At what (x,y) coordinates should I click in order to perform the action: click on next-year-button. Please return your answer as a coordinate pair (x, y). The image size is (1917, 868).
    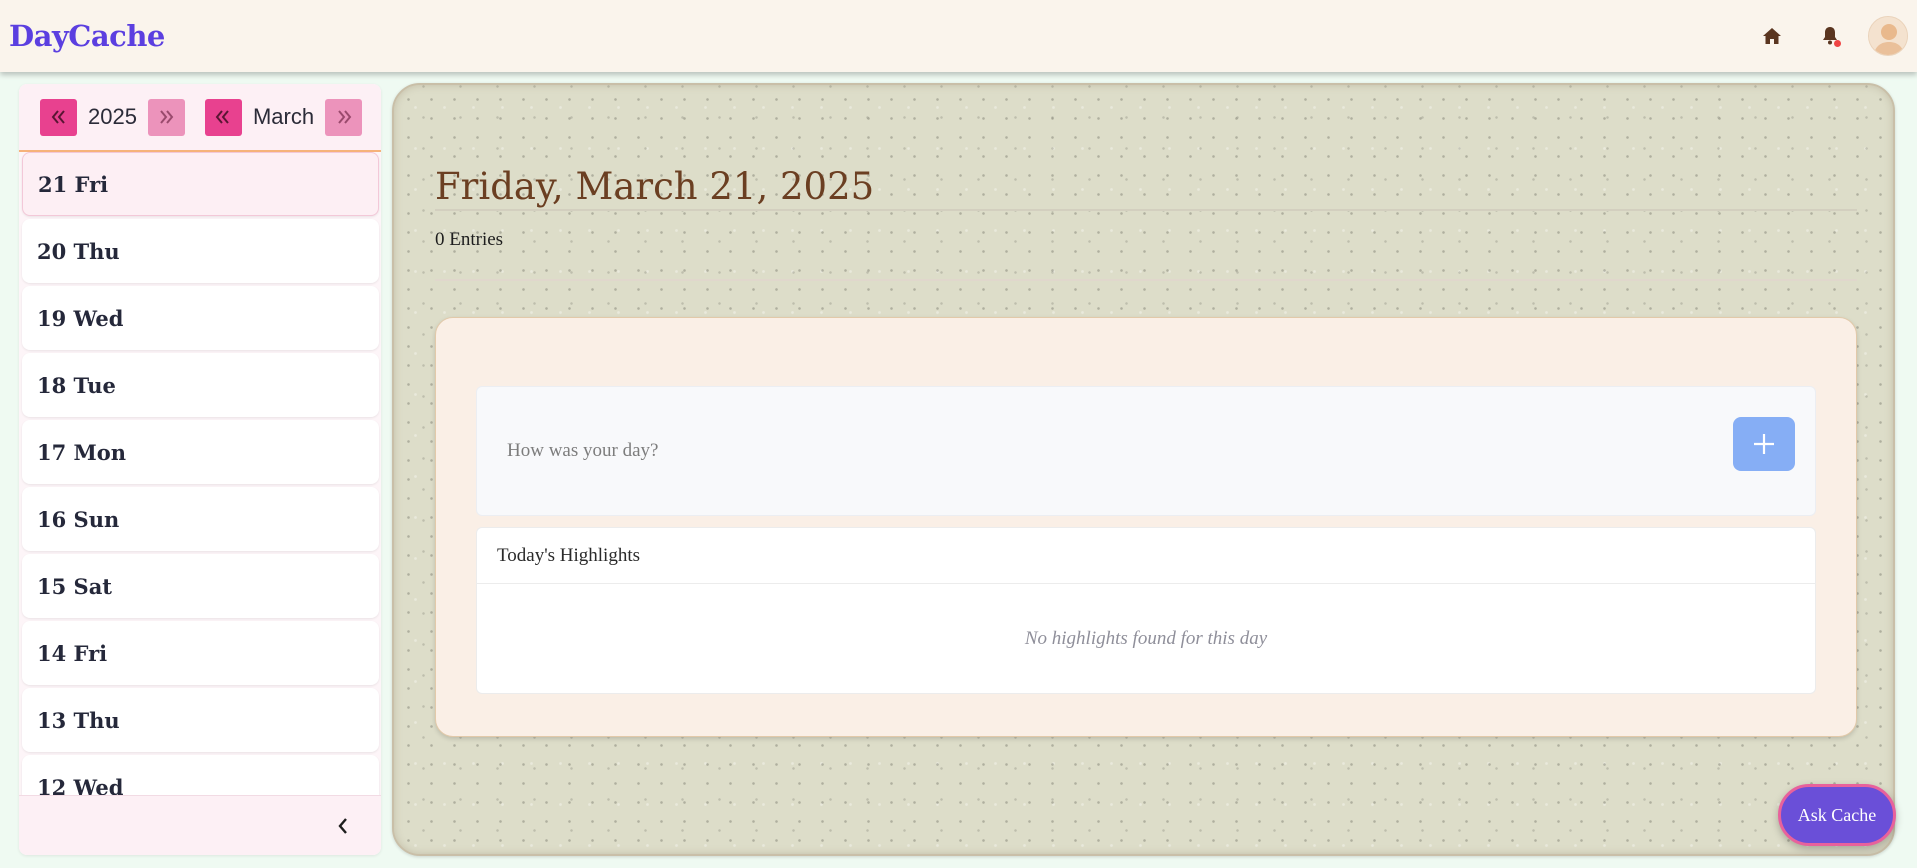
    Looking at the image, I should click on (166, 117).